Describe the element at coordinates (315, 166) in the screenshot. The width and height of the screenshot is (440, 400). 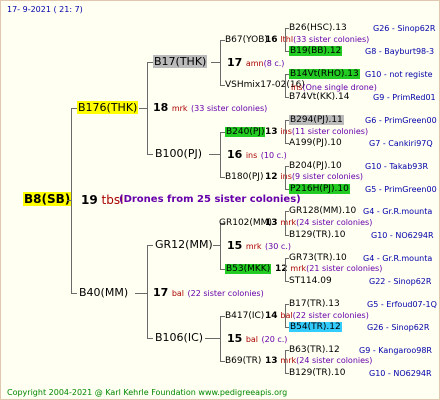
I see `g4-node: B204(PJ).10` at that location.